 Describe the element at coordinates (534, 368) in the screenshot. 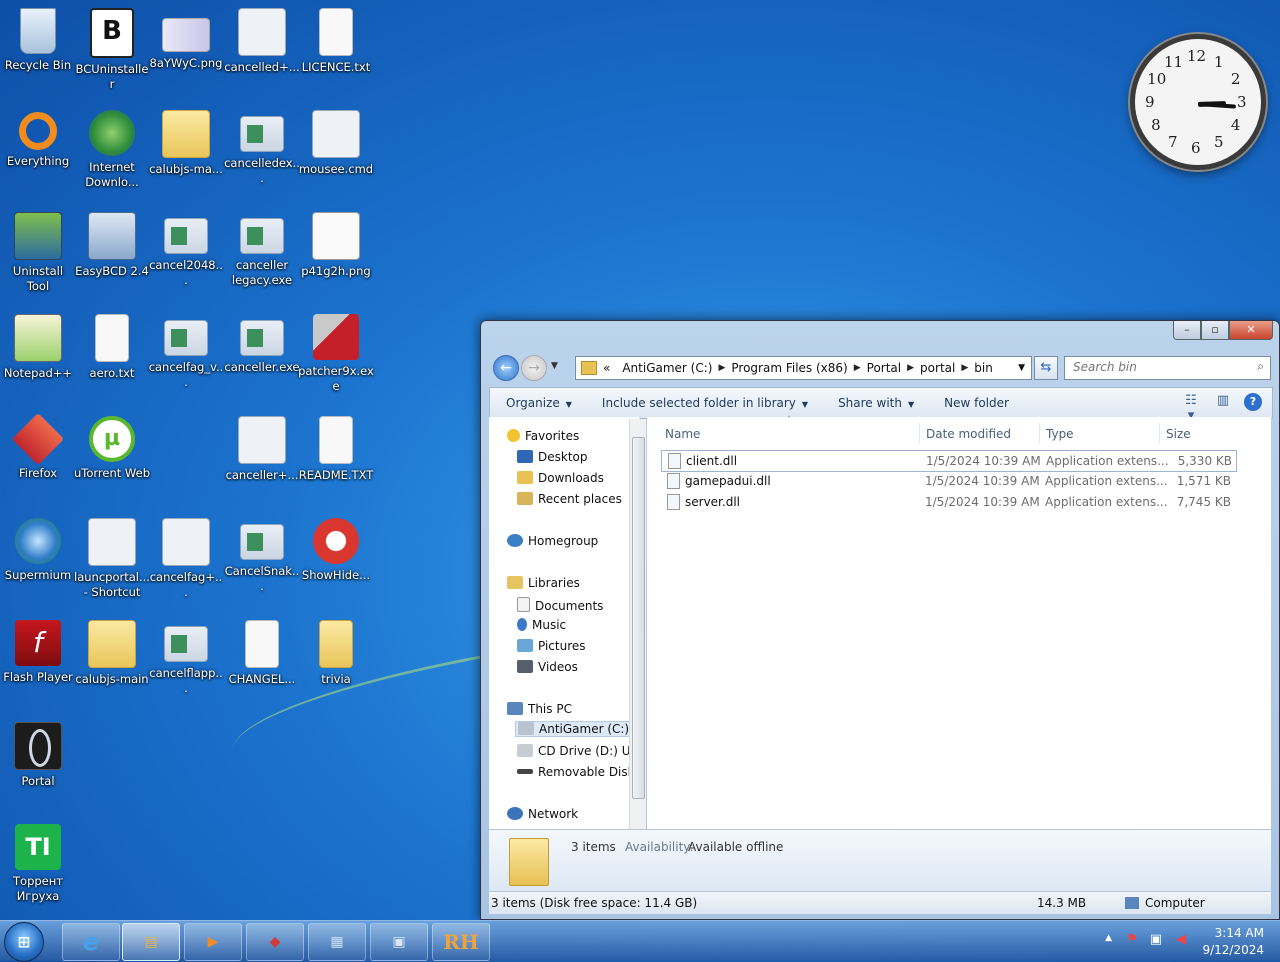

I see `forward-button: →` at that location.